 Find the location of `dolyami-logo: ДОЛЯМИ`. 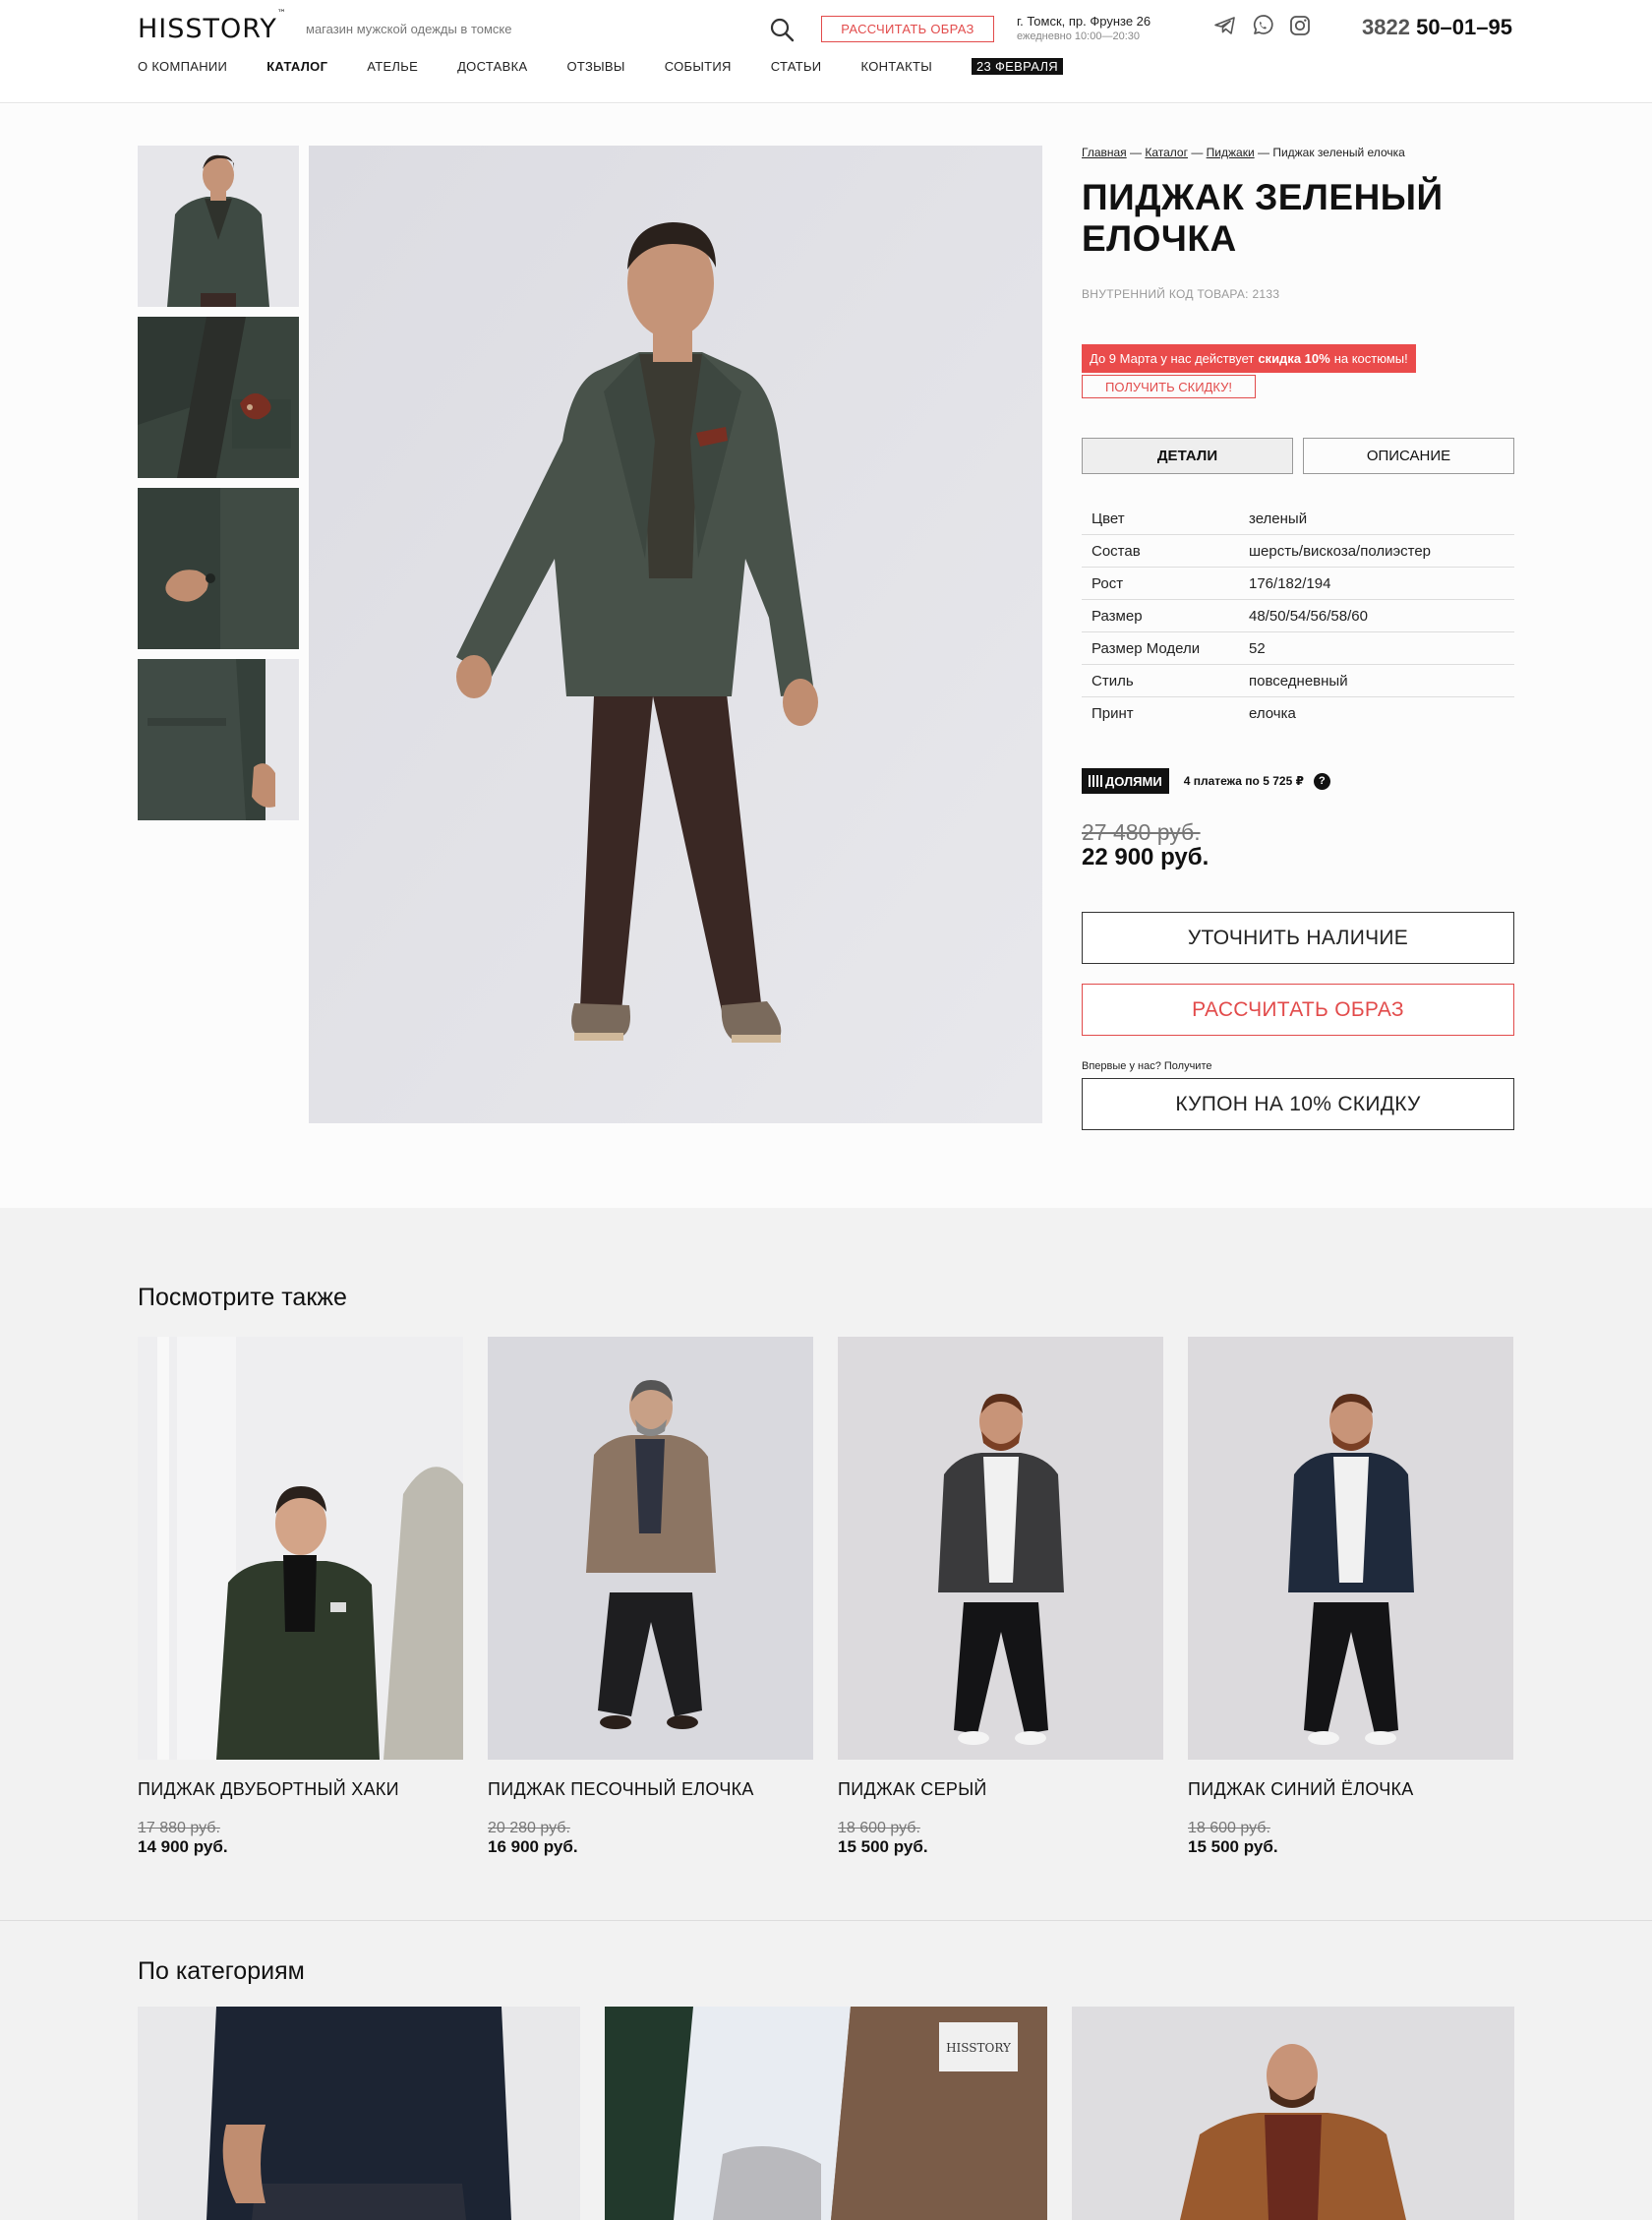

dolyami-logo: ДОЛЯМИ is located at coordinates (1125, 781).